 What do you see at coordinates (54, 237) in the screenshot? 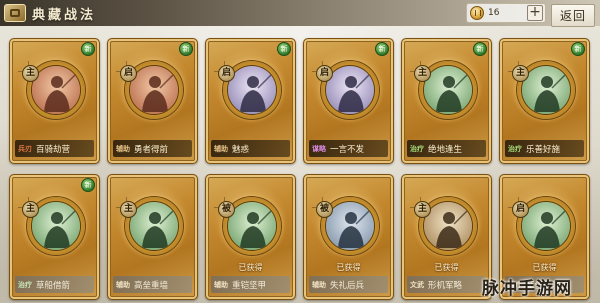
I see `tactic-card: 新主治疗 草船借箭` at bounding box center [54, 237].